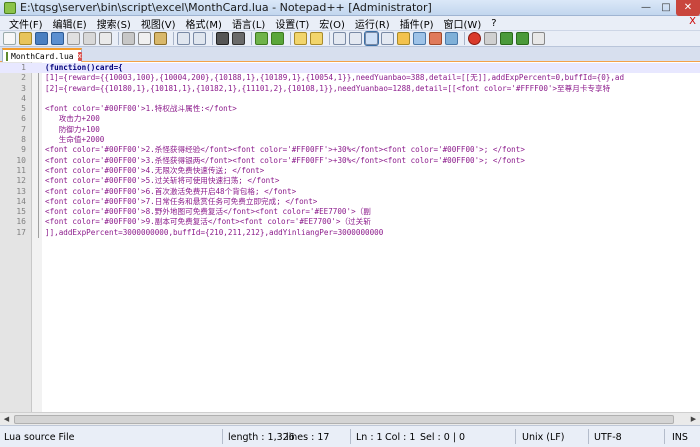 The image size is (700, 447). I want to click on menu-macro: 宏(O), so click(332, 23).